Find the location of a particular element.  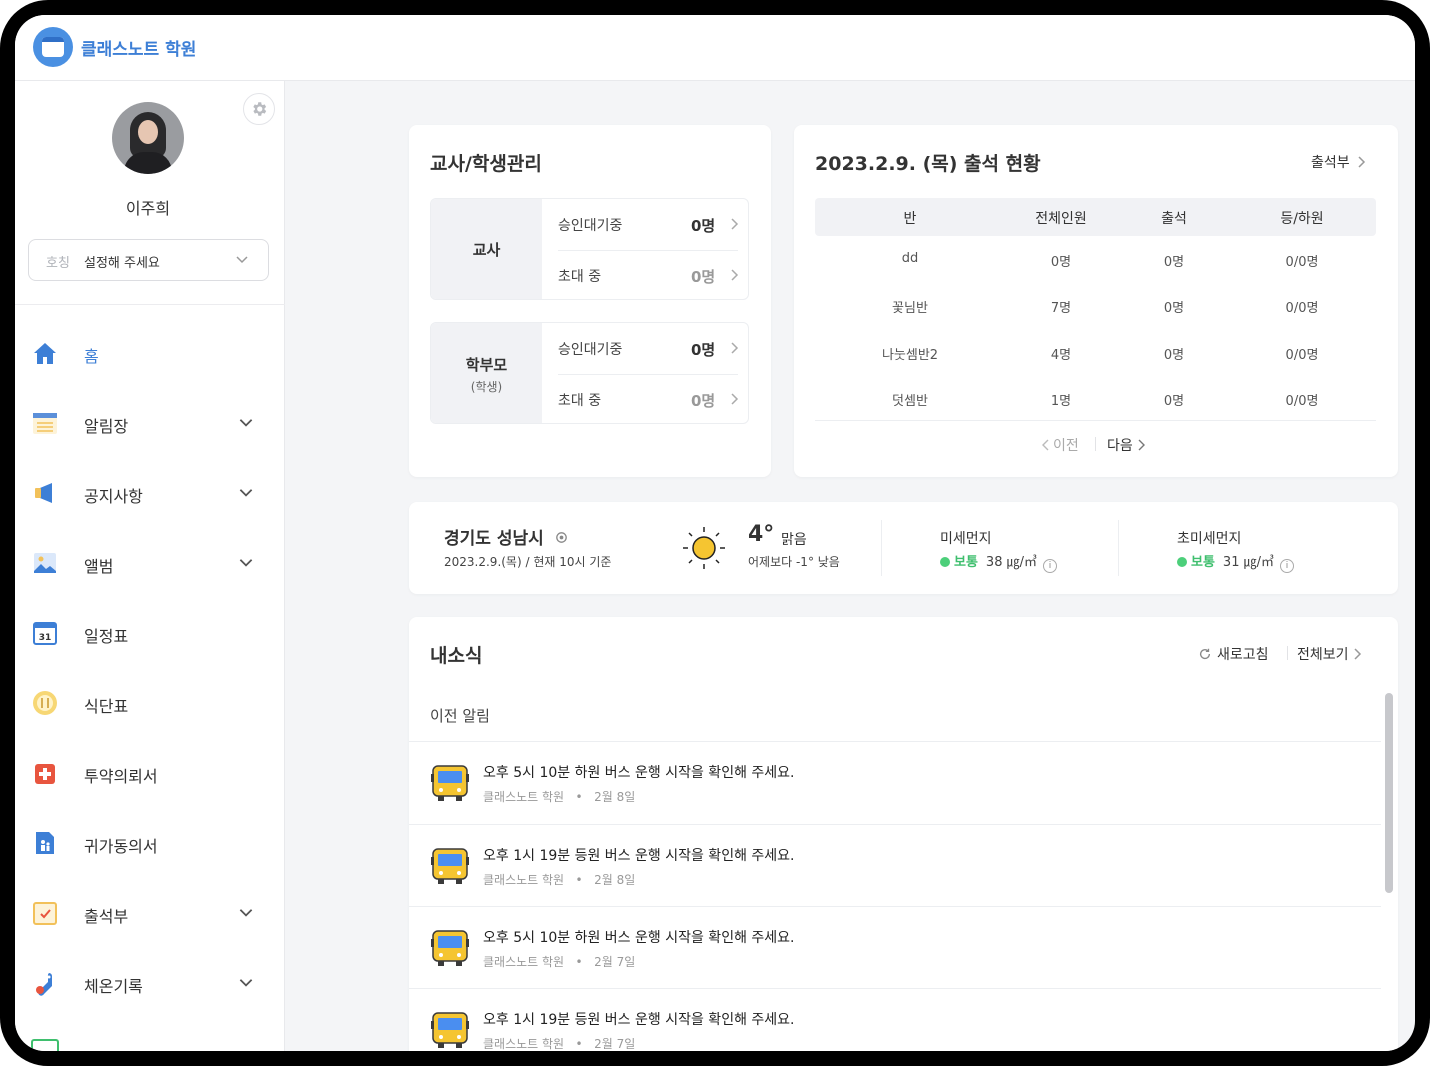

avatar is located at coordinates (148, 138).